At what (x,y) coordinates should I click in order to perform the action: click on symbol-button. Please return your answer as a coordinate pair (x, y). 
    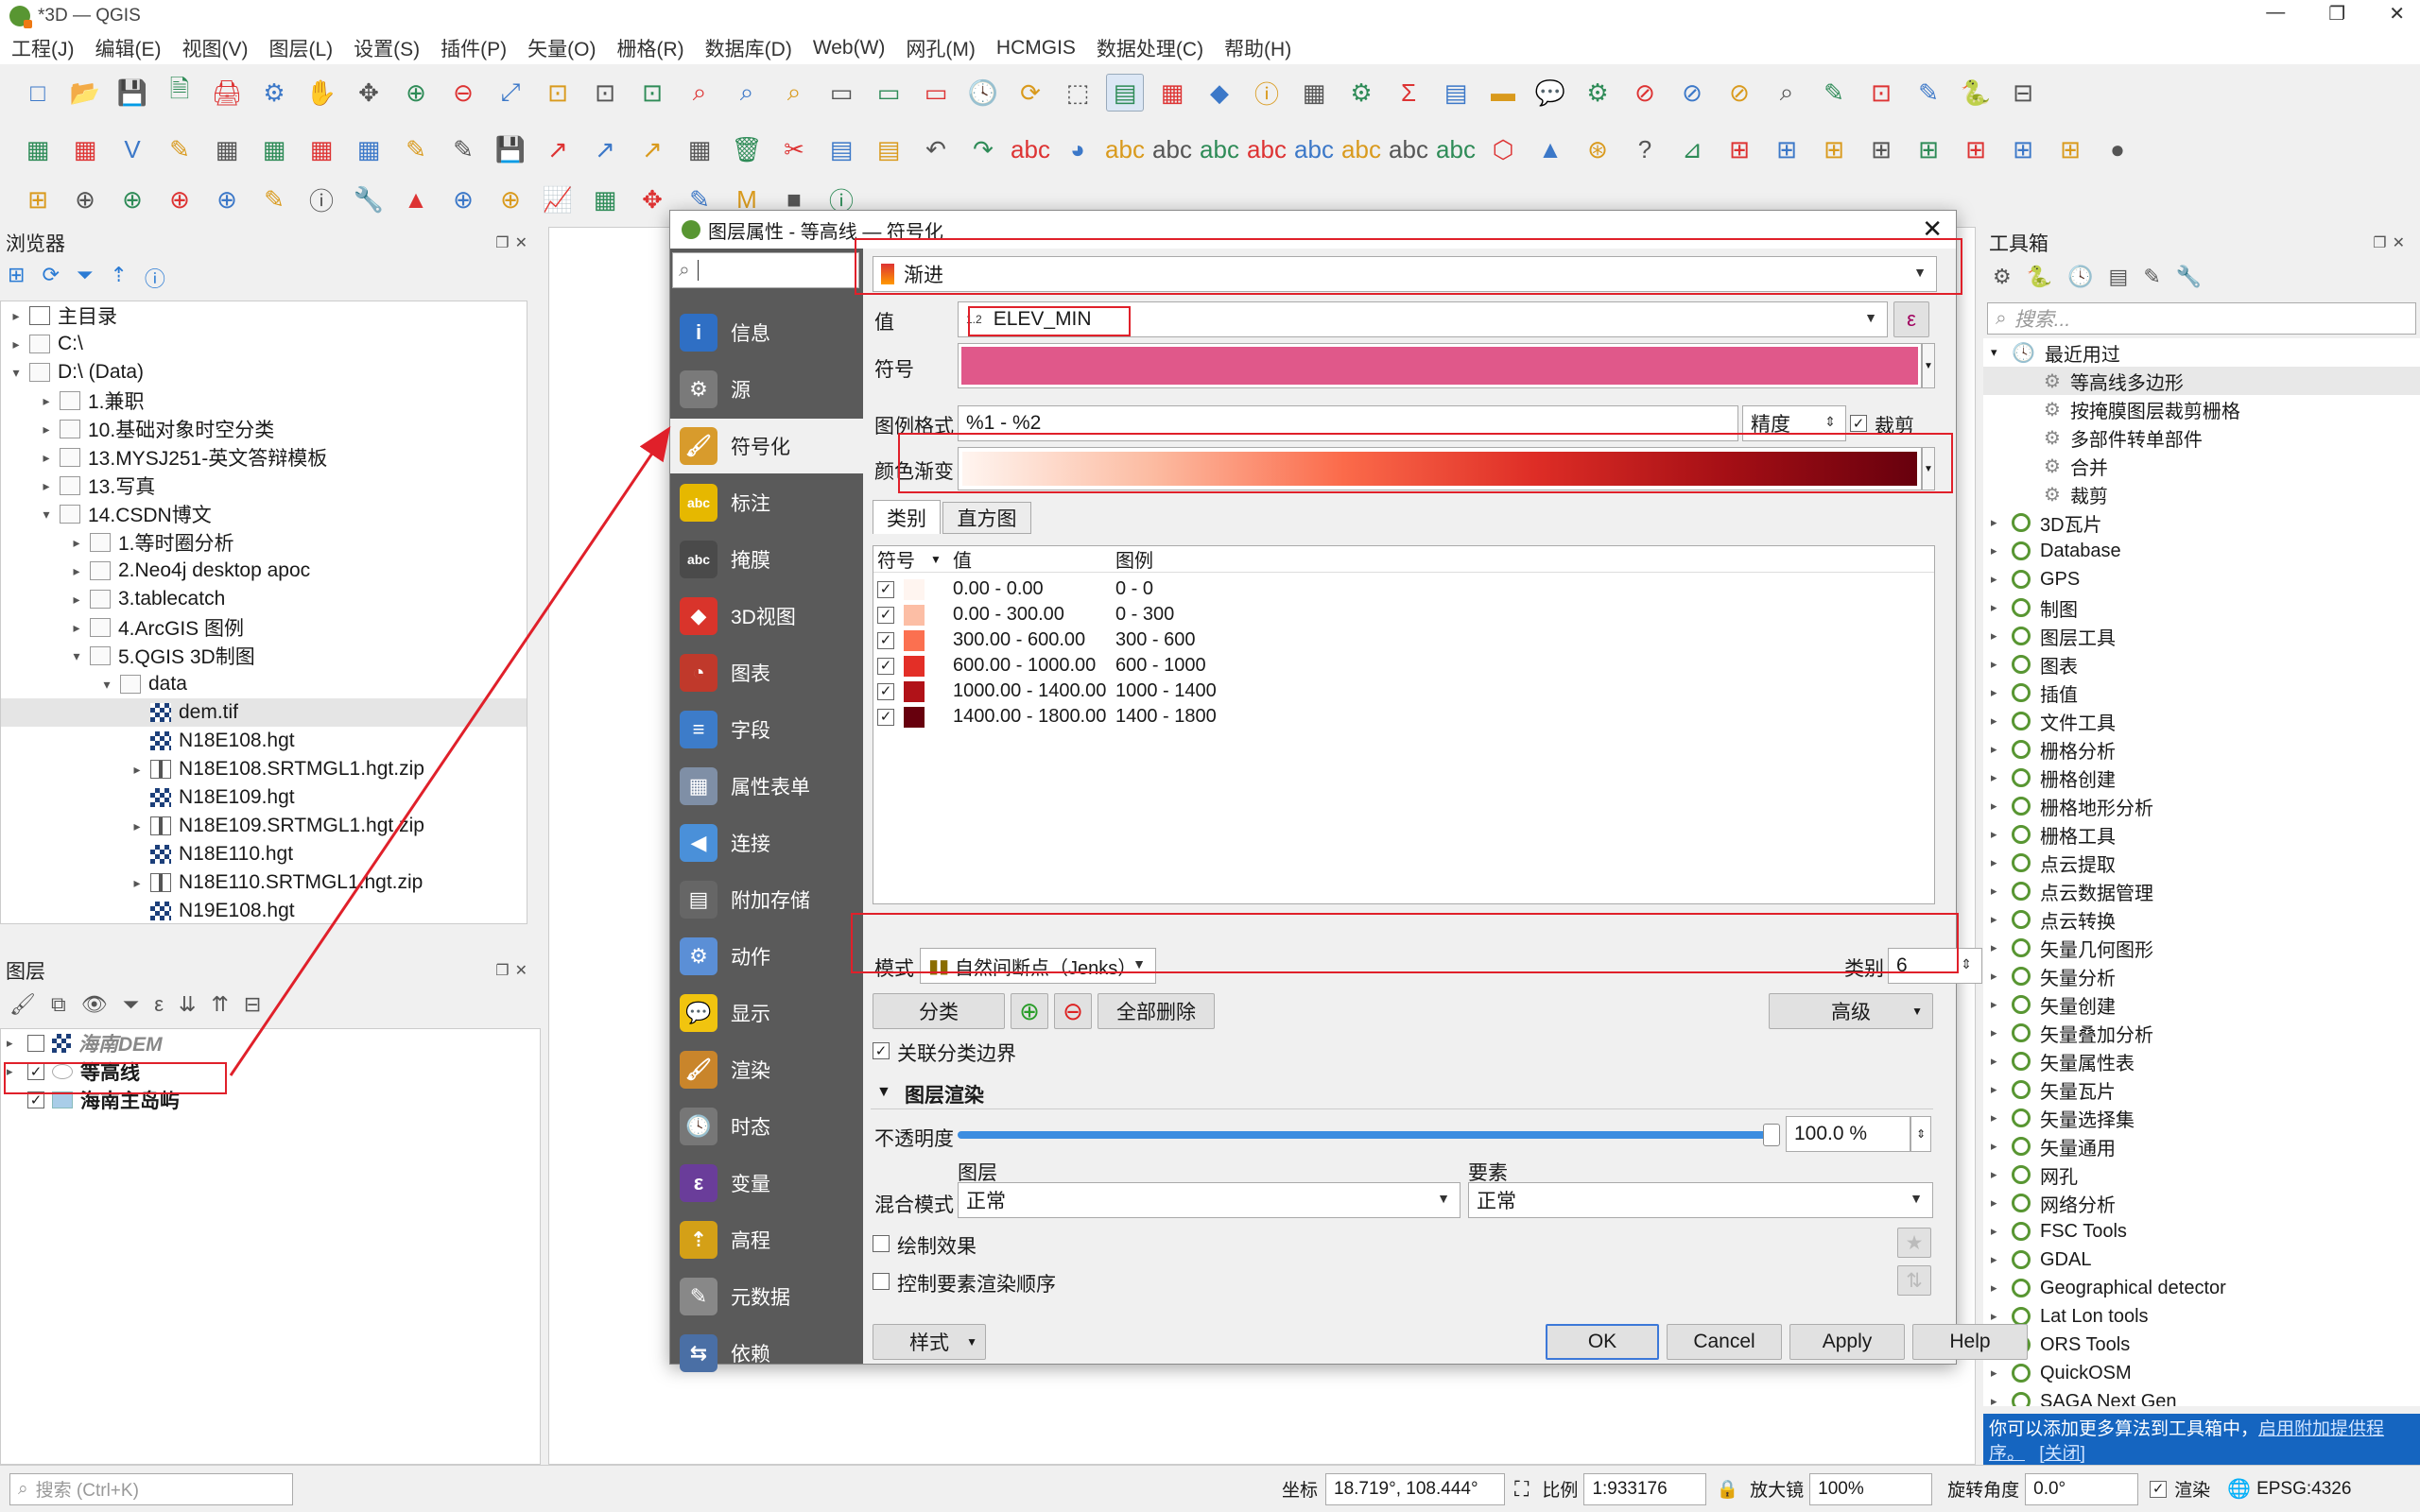
    Looking at the image, I should click on (1440, 365).